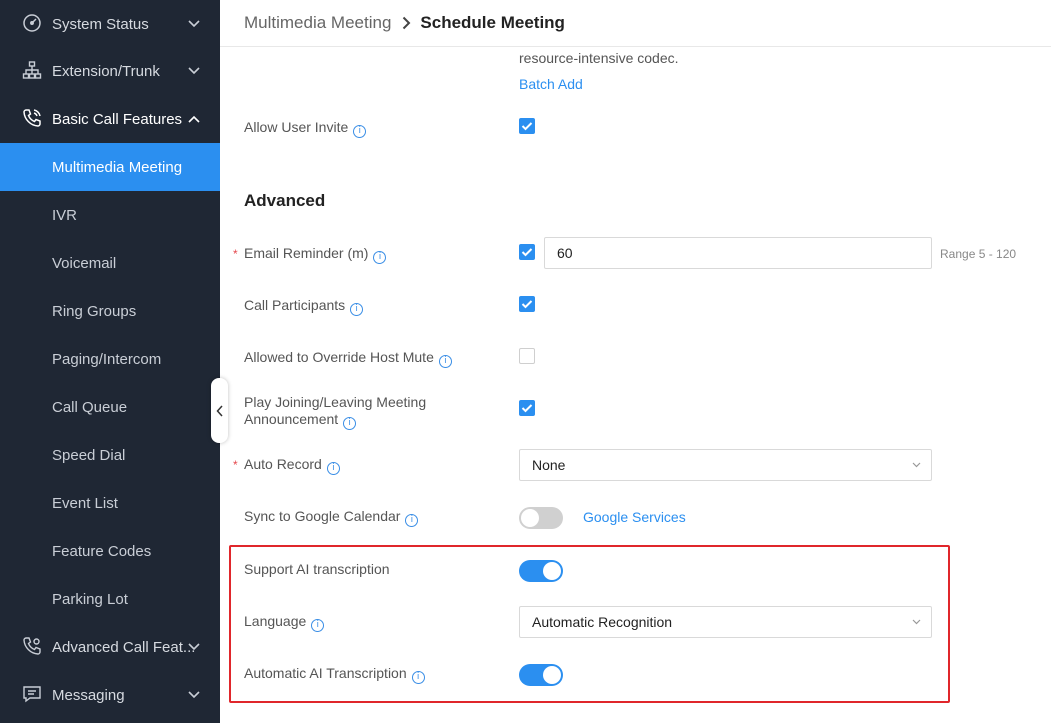  What do you see at coordinates (110, 119) in the screenshot?
I see `sidebar-item-basic-call-features: Basic Call Features` at bounding box center [110, 119].